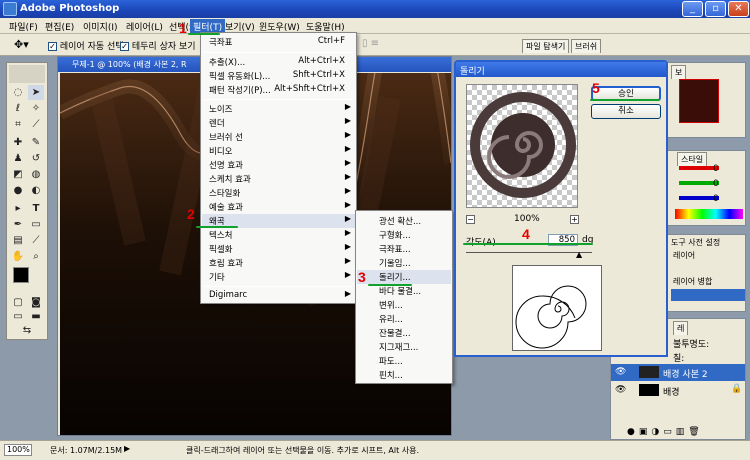 The height and width of the screenshot is (460, 750). I want to click on move-tool-icon: ➤, so click(36, 92).